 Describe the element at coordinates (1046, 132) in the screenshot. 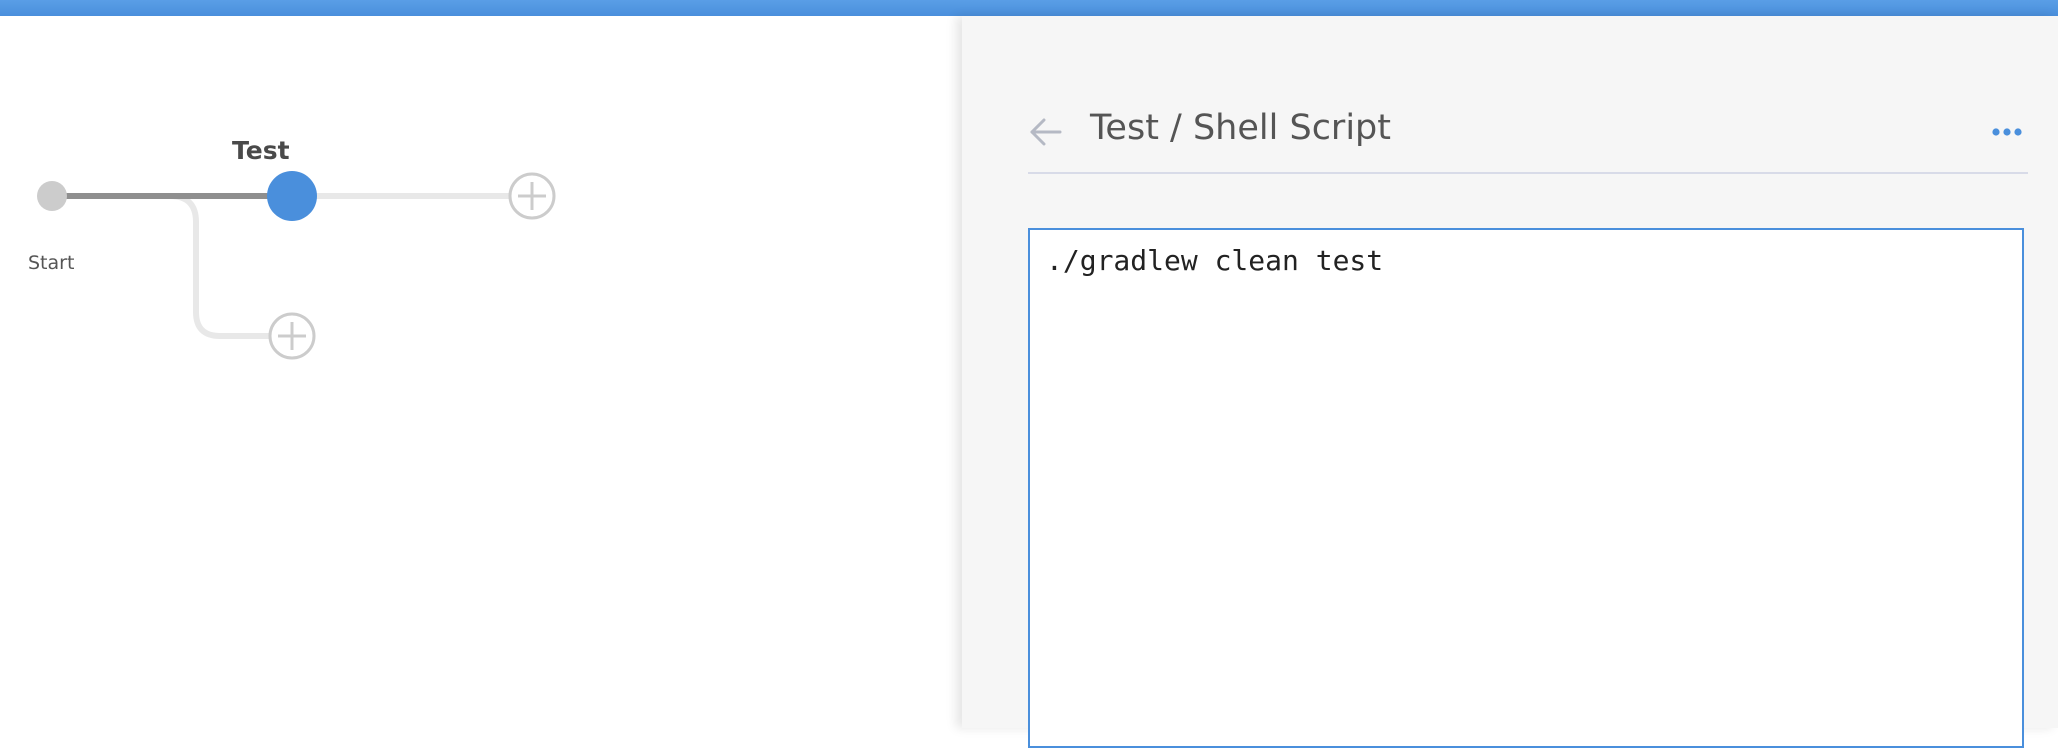

I see `arrow-left-icon` at that location.